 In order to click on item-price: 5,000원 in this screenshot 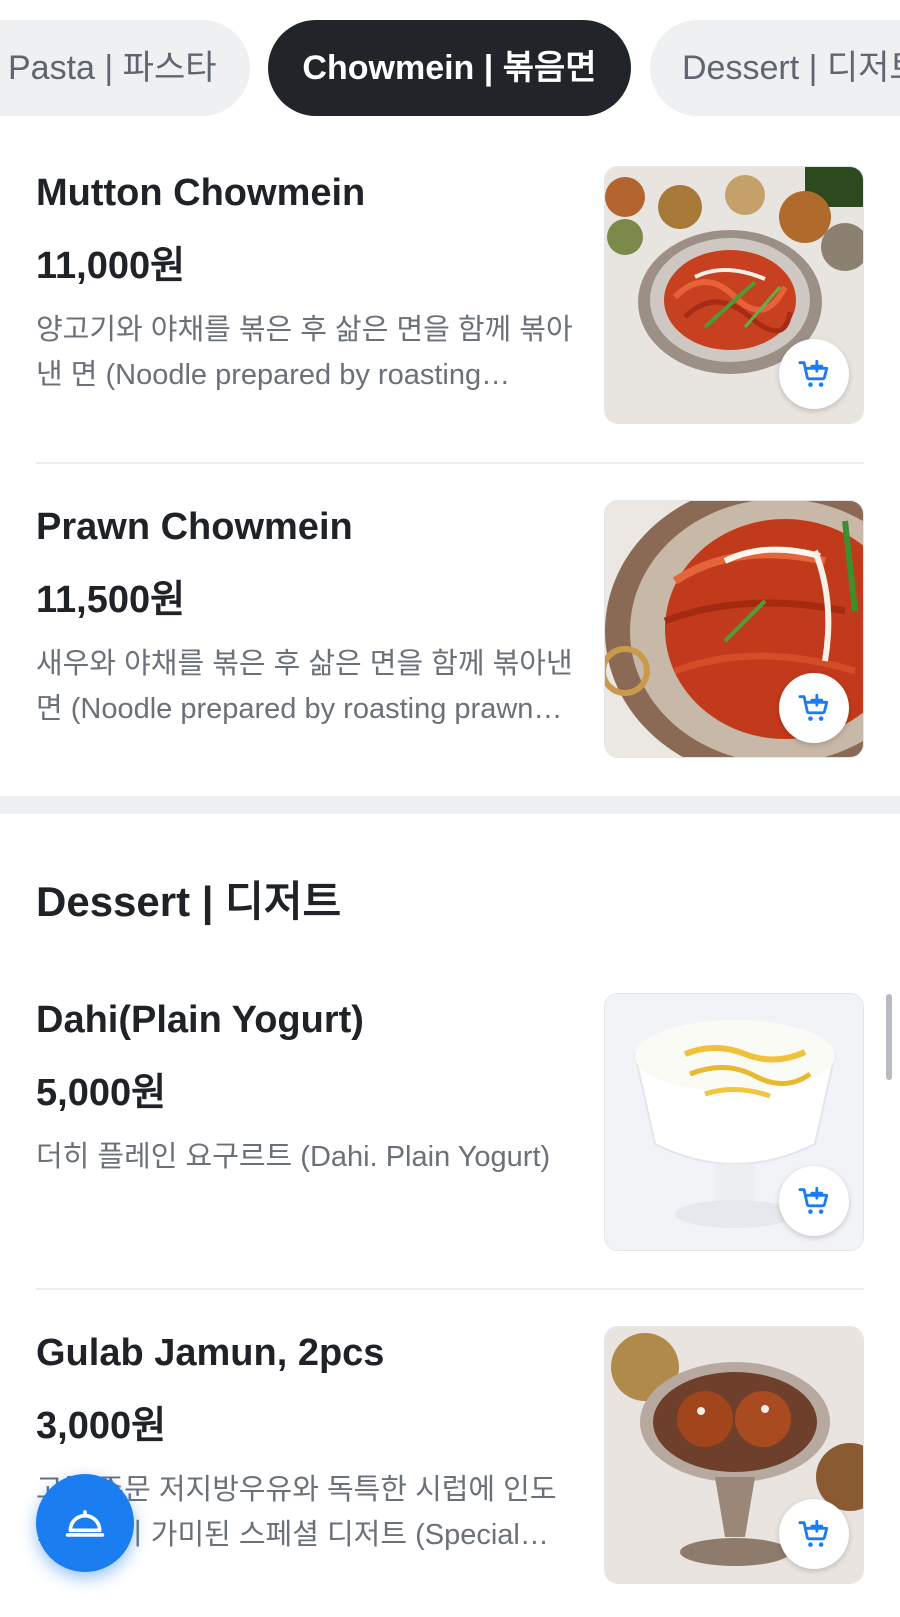, I will do `click(101, 1093)`.